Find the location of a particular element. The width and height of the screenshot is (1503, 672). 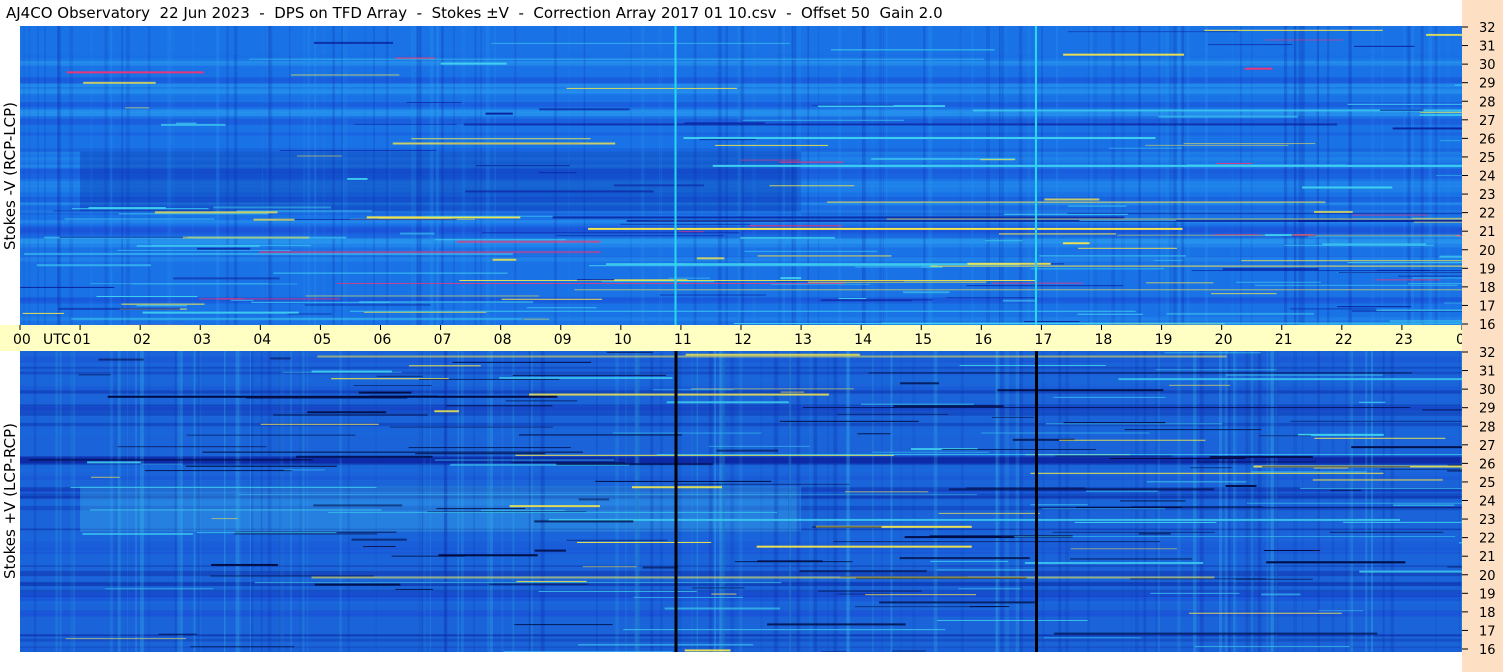

frequency-tick-label: 27 is located at coordinates (1487, 446).